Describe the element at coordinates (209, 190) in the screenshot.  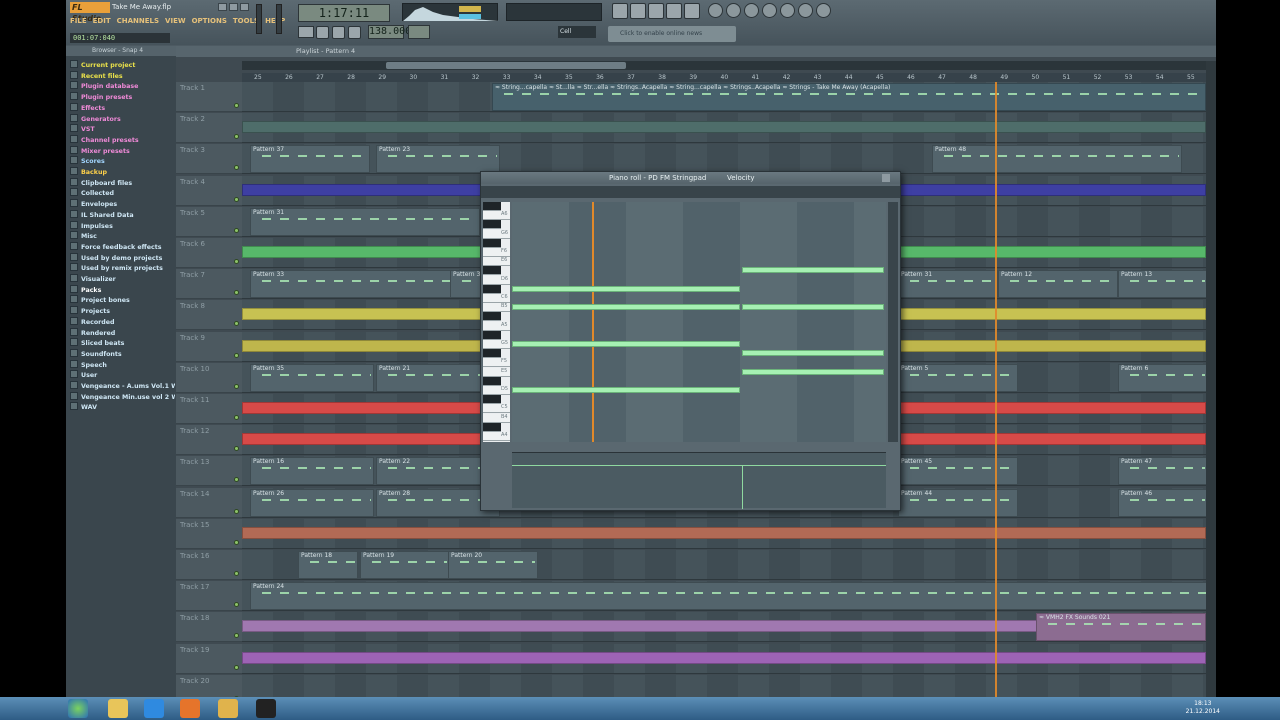
I see `track-header: Track 4` at that location.